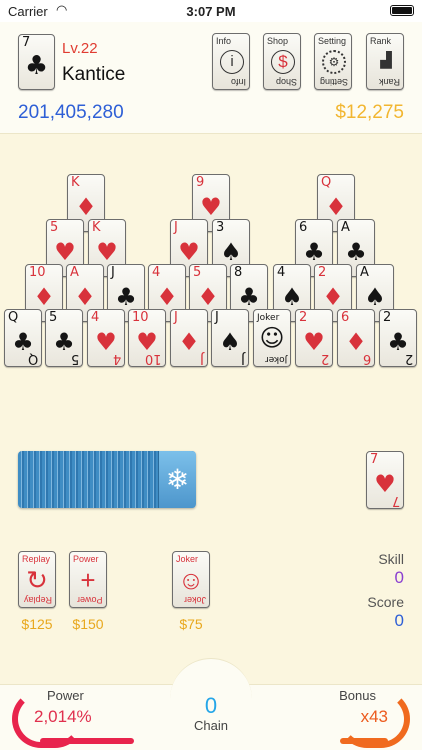  What do you see at coordinates (107, 479) in the screenshot?
I see `draw-deck: ❄` at bounding box center [107, 479].